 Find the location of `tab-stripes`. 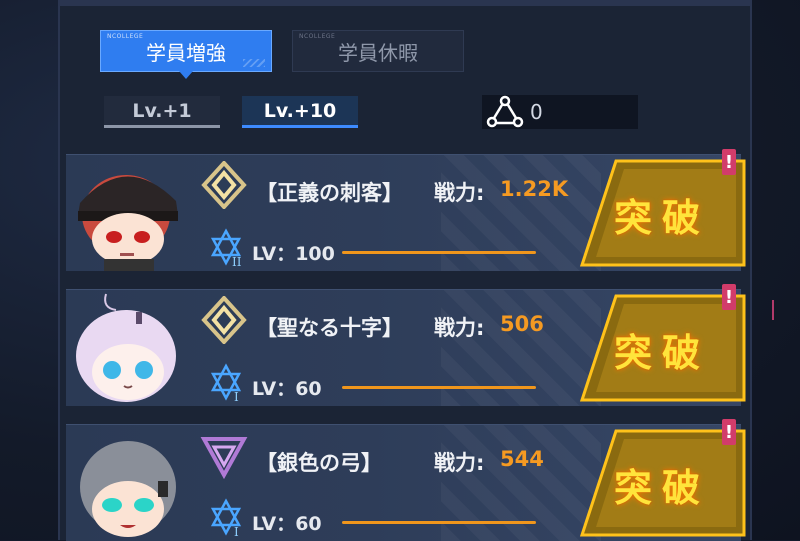

tab-stripes is located at coordinates (254, 63).